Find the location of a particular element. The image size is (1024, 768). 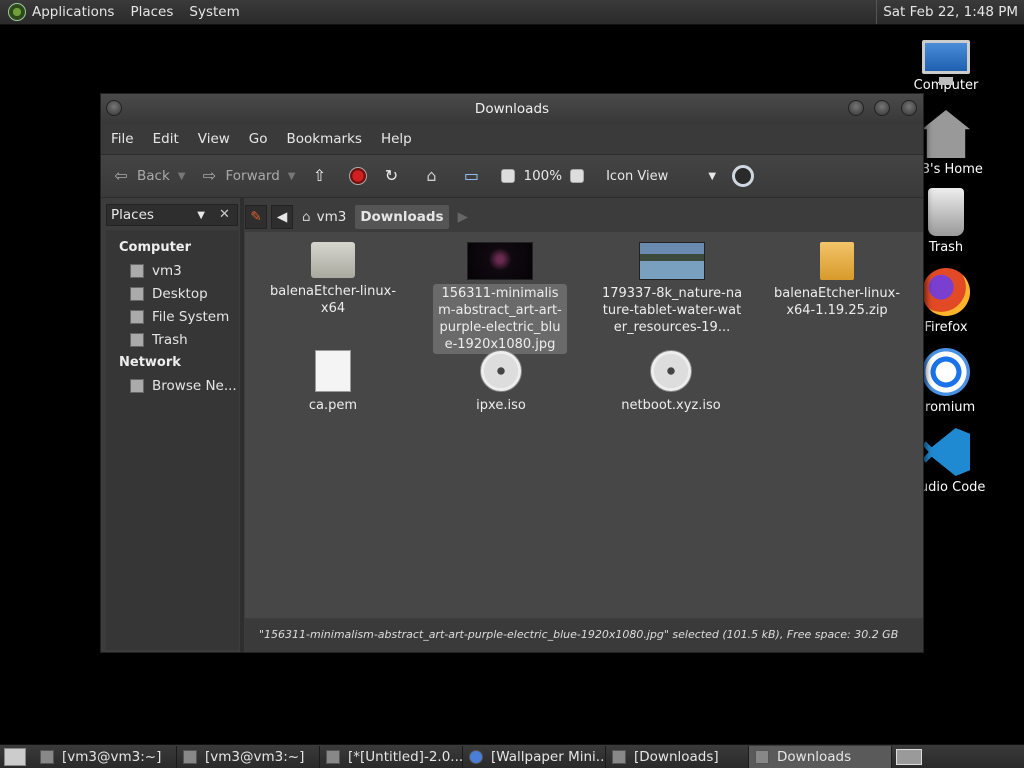

menu-view: View is located at coordinates (214, 139).